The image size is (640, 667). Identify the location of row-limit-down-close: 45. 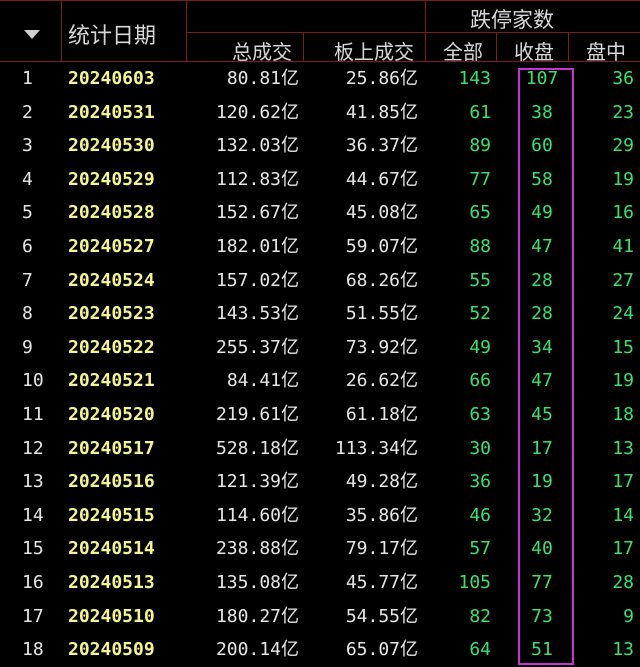
(542, 415).